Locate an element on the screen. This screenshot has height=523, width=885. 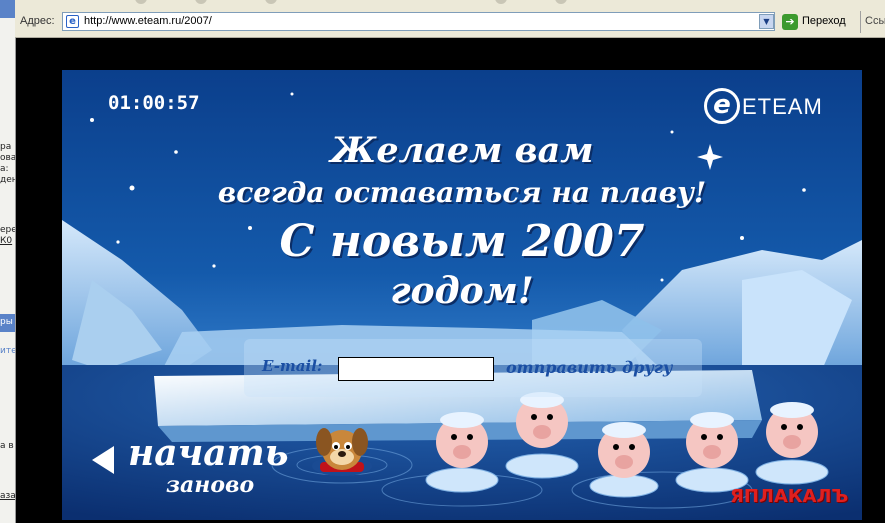
watermark: ЯПЛАКАЛЪ is located at coordinates (789, 496).